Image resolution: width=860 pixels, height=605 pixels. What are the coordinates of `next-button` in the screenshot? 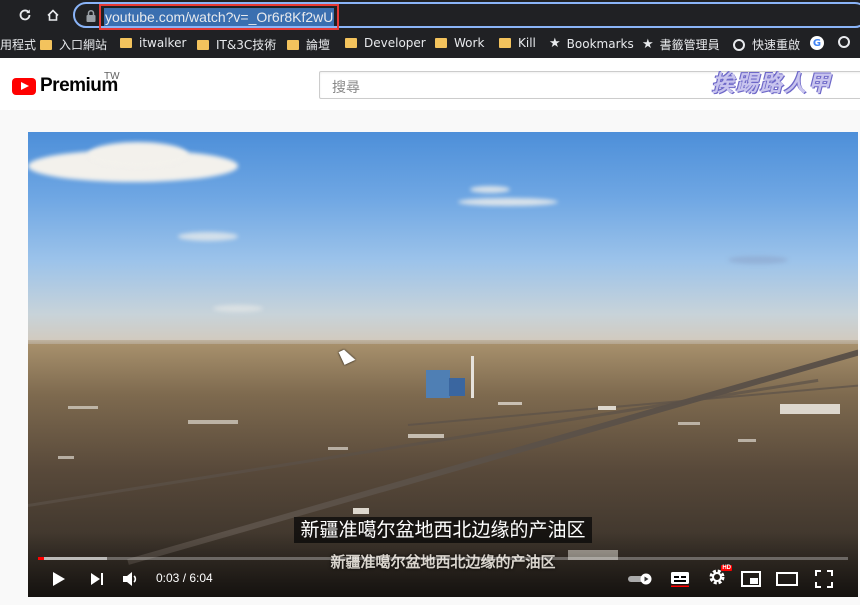 It's located at (97, 579).